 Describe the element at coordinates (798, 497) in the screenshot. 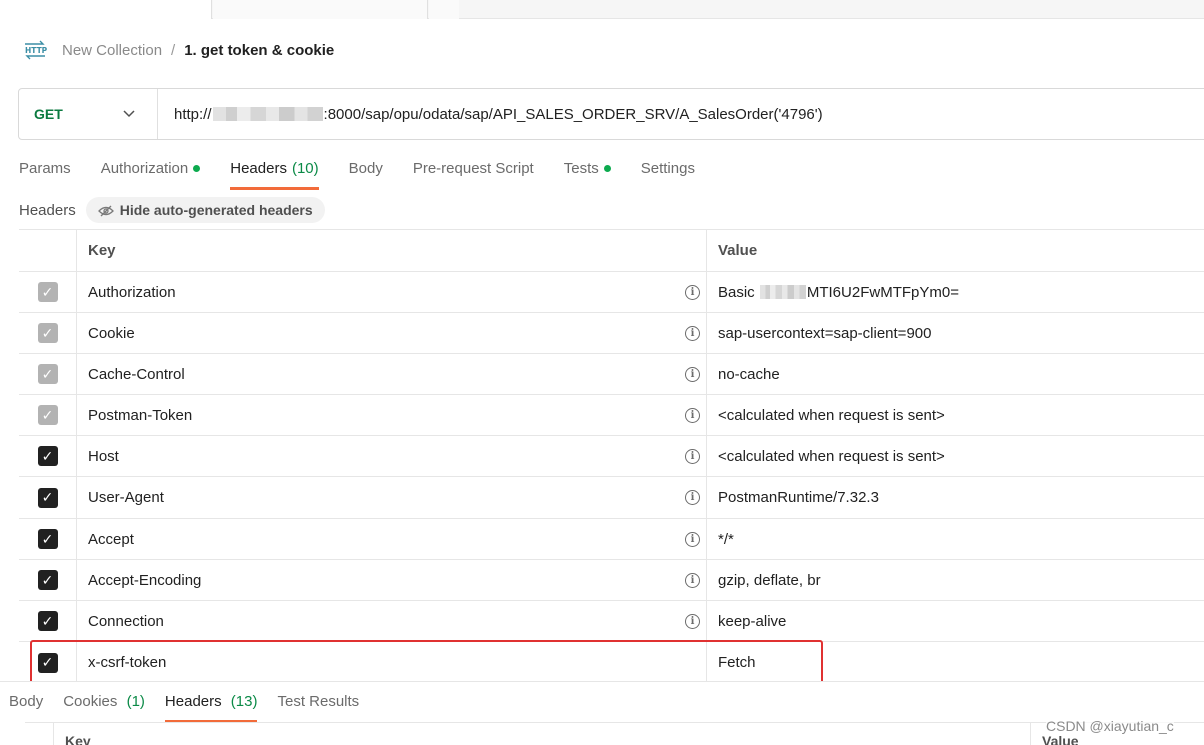

I see `value-text: PostmanRuntime/7.32.3` at that location.